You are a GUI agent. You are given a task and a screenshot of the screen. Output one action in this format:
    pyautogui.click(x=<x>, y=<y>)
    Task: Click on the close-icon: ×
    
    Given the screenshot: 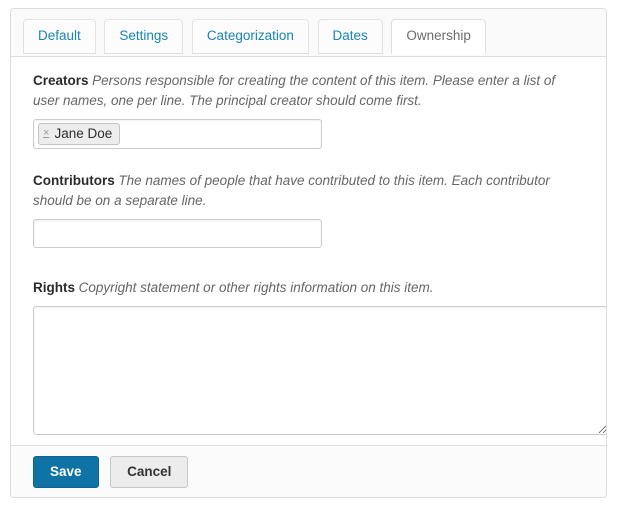 What is the action you would take?
    pyautogui.click(x=46, y=133)
    